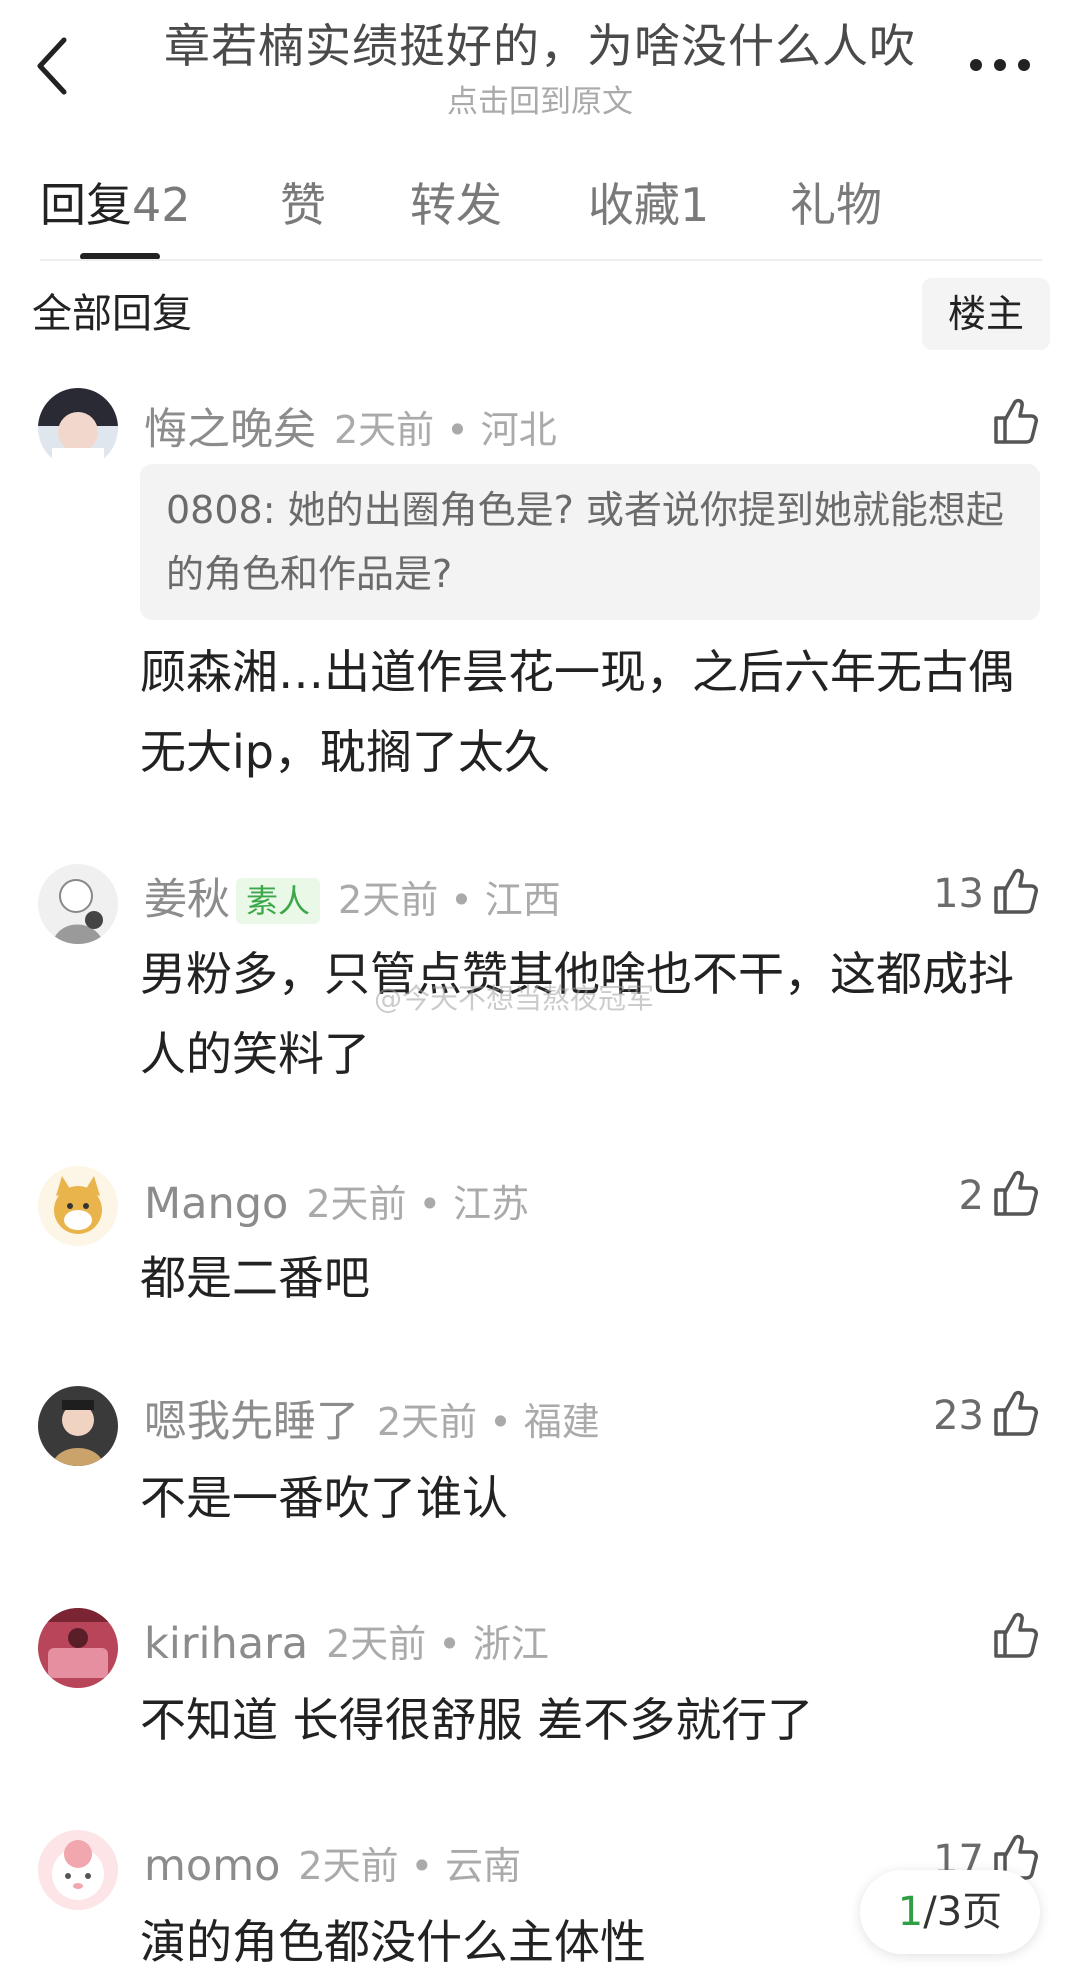  I want to click on tabs-divider, so click(541, 260).